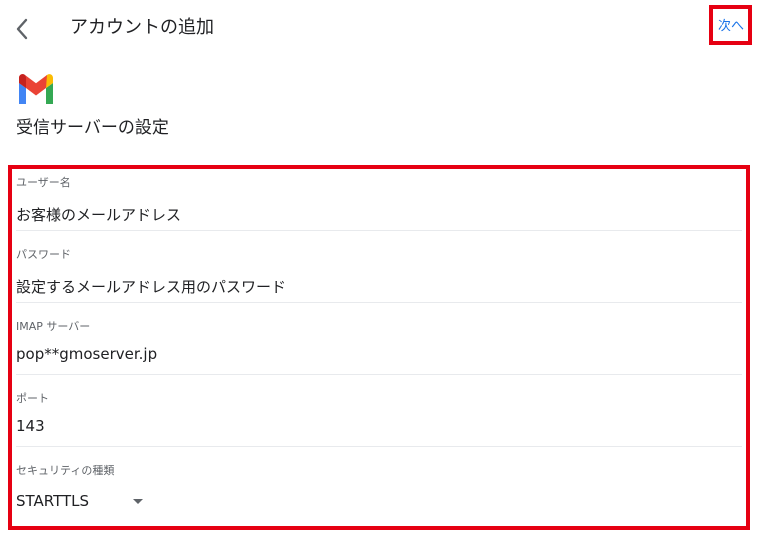 The image size is (764, 542). What do you see at coordinates (142, 27) in the screenshot?
I see `page-title: アカウントの追加` at bounding box center [142, 27].